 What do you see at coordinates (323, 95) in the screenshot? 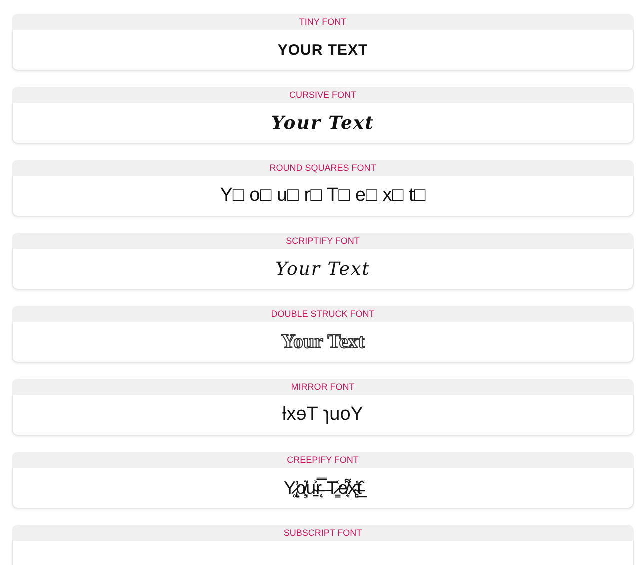
I see `font-title: CURSIVE FONT` at bounding box center [323, 95].